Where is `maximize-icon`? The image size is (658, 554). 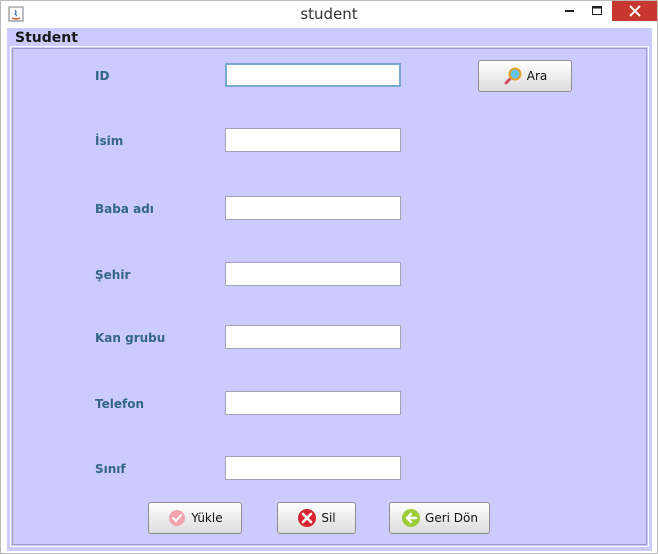 maximize-icon is located at coordinates (596, 10).